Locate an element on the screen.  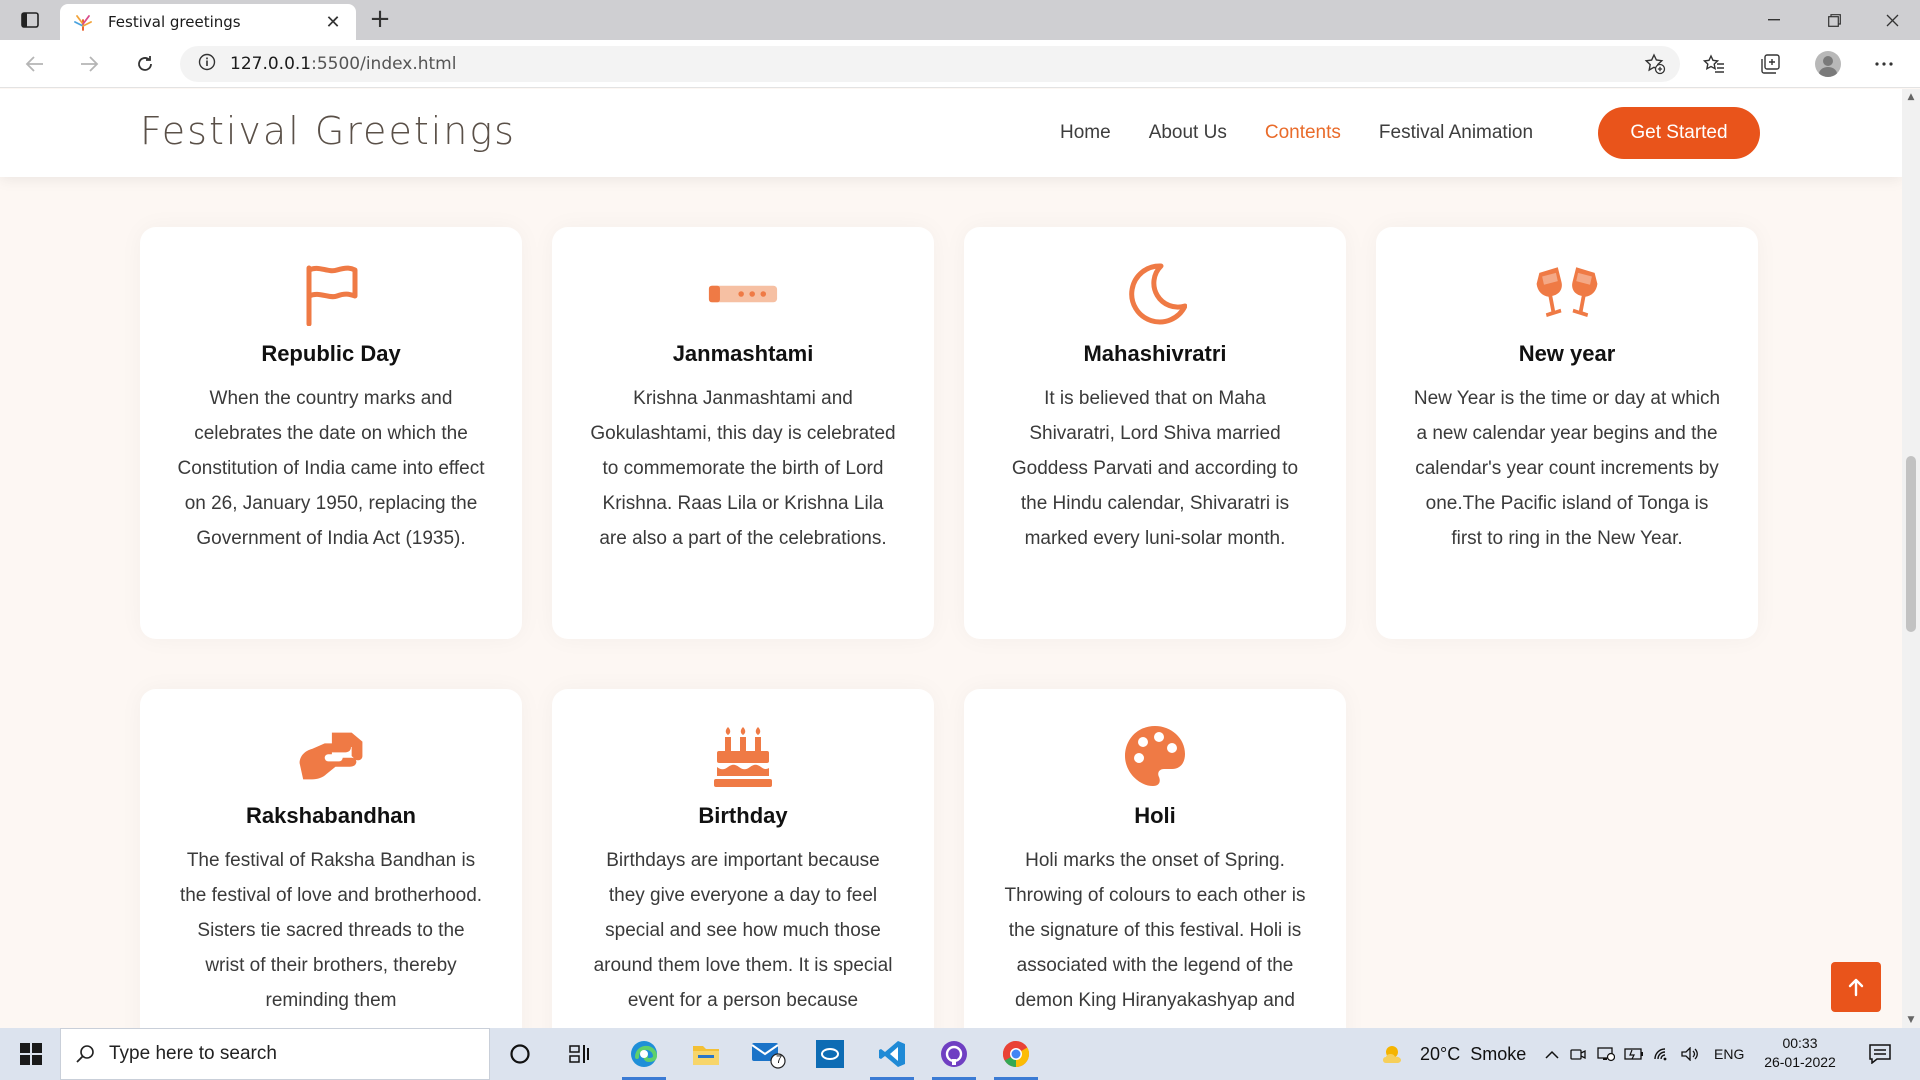
card-title: Rakshabandhan is located at coordinates (331, 815).